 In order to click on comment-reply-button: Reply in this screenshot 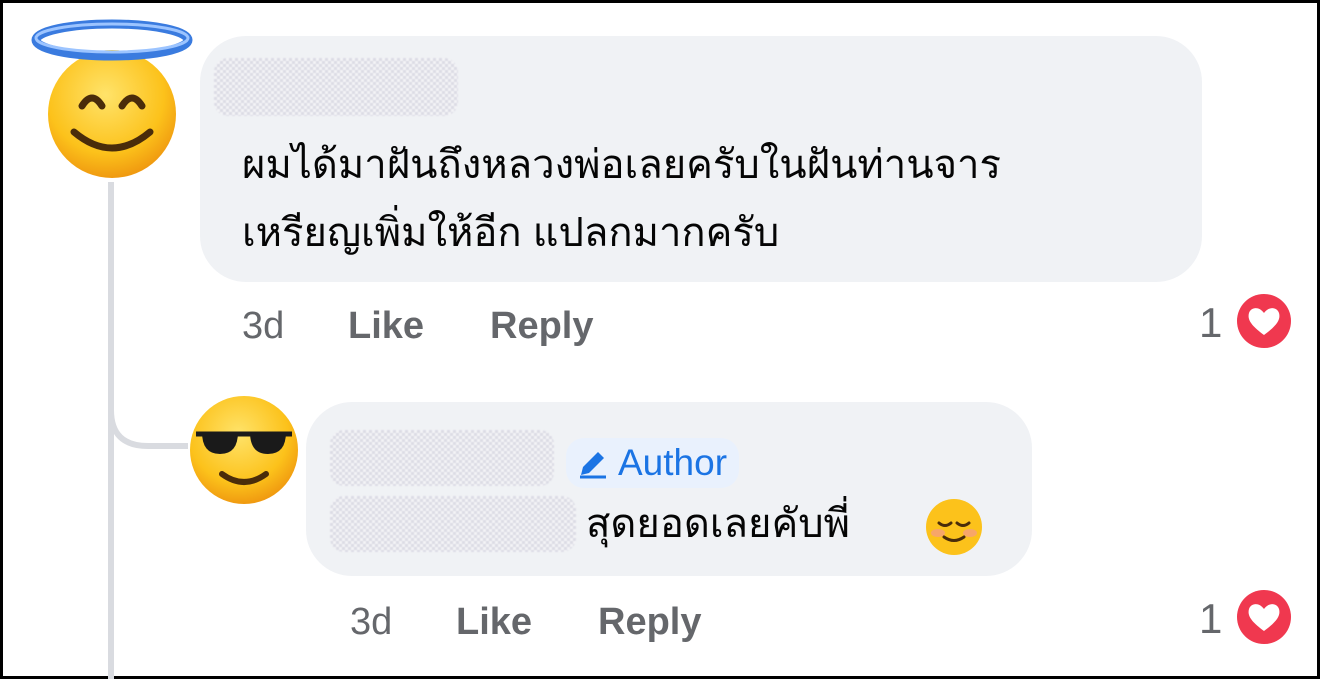, I will do `click(541, 326)`.